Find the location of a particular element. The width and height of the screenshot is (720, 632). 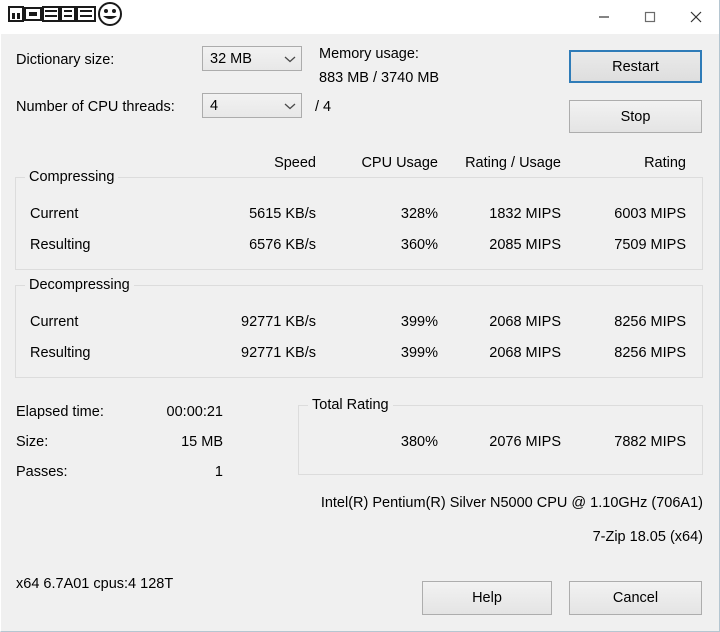

minimize-button is located at coordinates (604, 17).